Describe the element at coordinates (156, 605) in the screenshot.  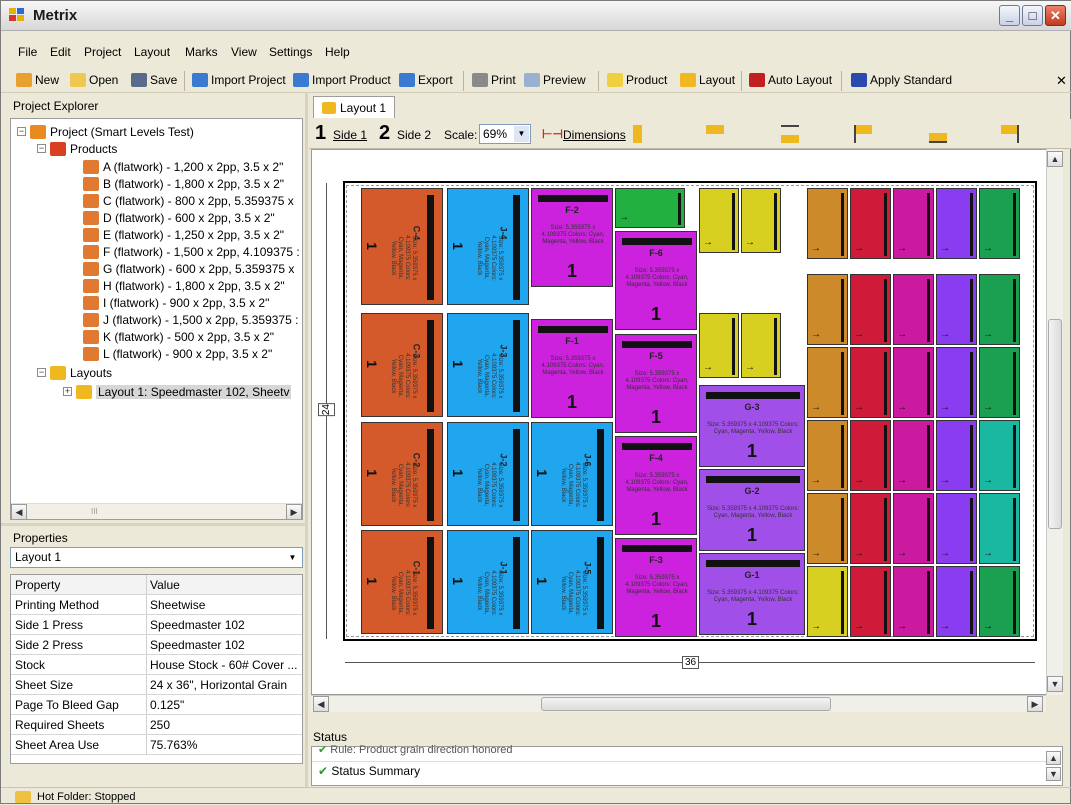
I see `property-row: Printing Method Sheetwise` at that location.